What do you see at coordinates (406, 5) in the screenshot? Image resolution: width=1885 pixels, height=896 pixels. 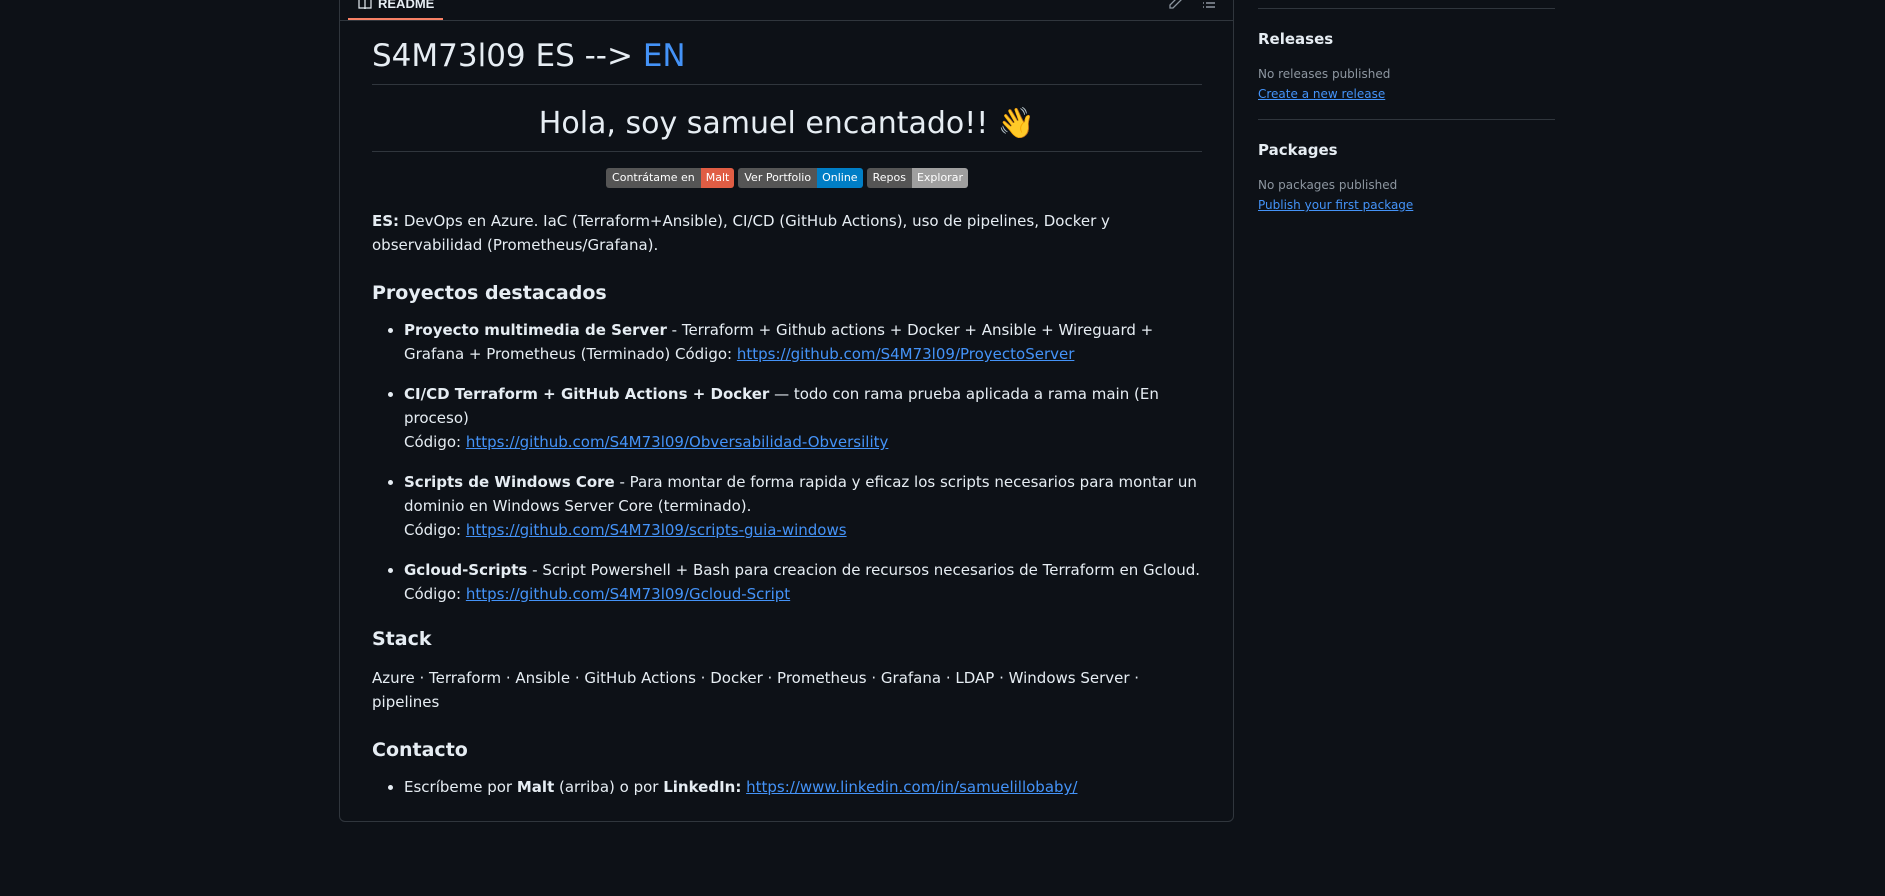 I see `tab-readme-label: README` at bounding box center [406, 5].